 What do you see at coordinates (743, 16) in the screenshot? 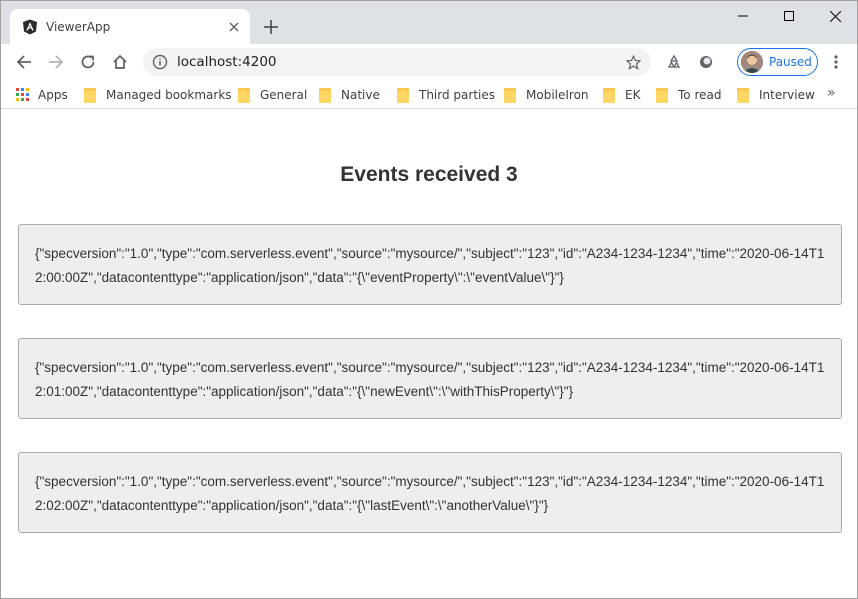
I see `minimize-button` at bounding box center [743, 16].